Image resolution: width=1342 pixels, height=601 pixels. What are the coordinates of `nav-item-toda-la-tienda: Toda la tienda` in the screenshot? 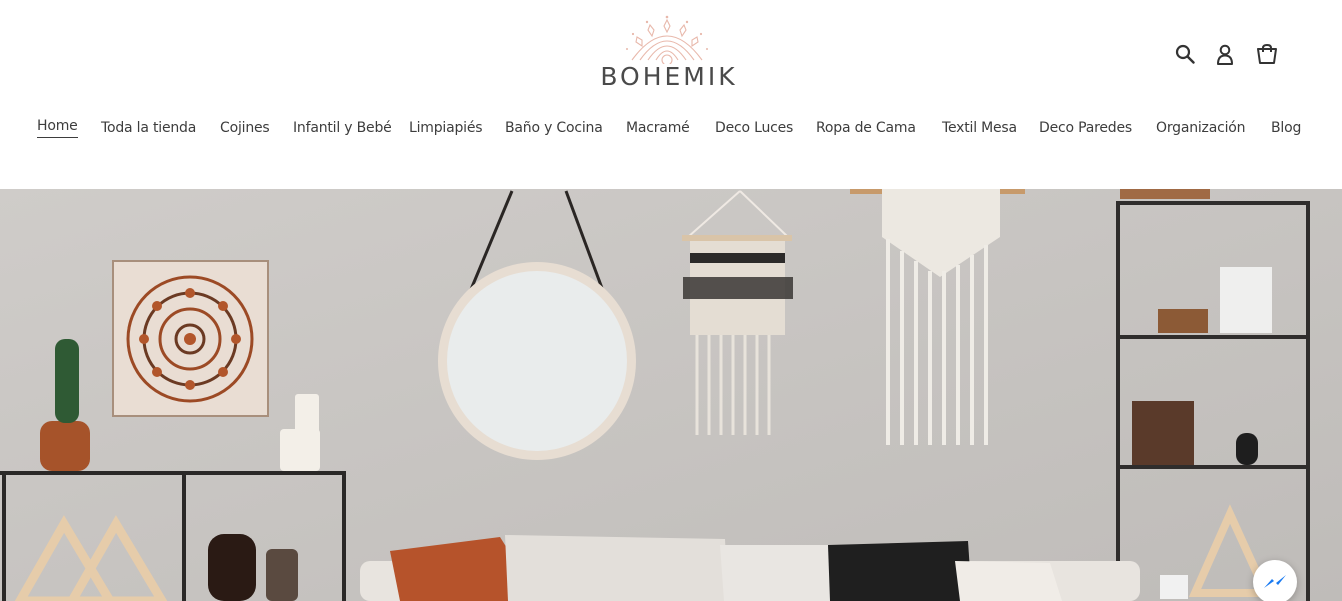 It's located at (148, 128).